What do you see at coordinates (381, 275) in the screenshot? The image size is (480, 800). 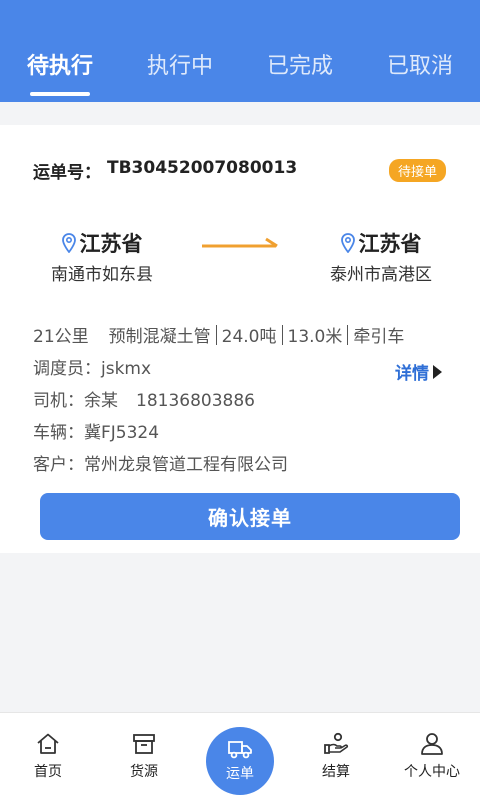 I see `destination-city: 泰州市高港区` at bounding box center [381, 275].